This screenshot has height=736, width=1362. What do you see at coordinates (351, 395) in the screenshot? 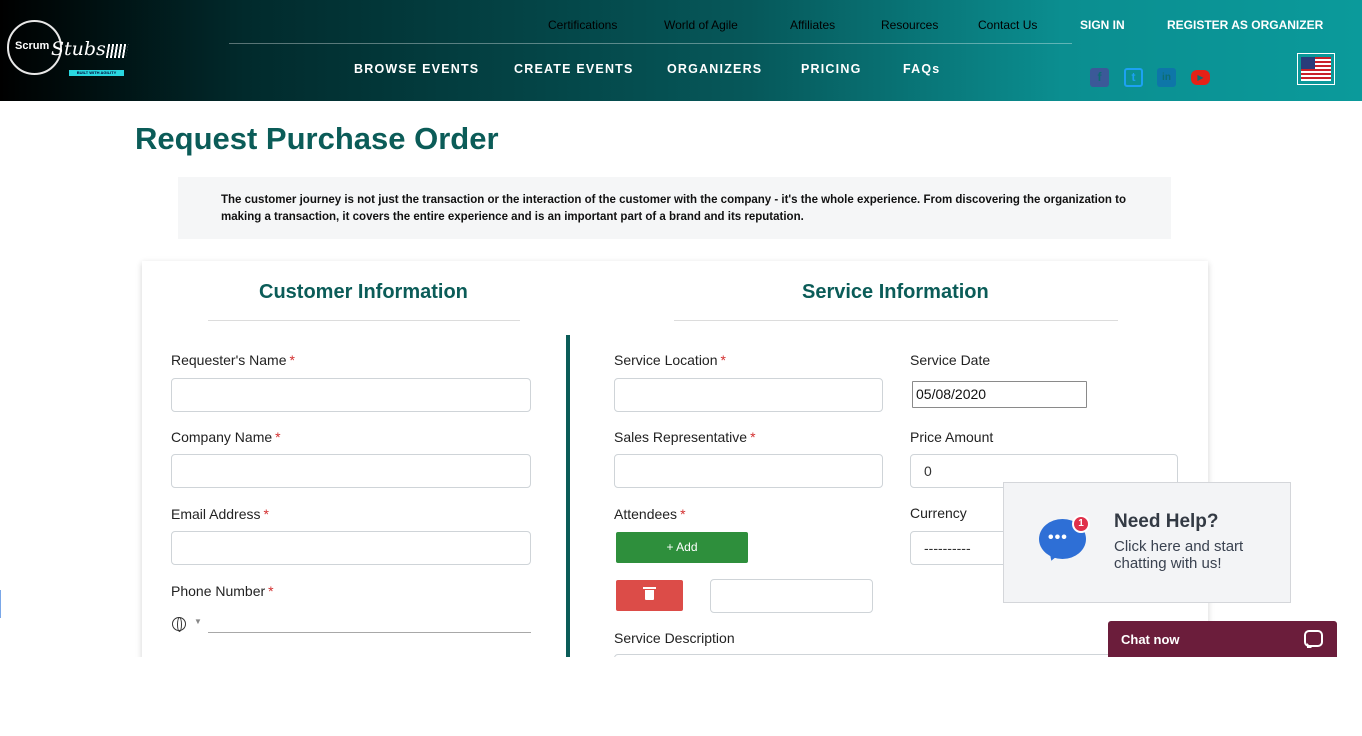
I see `requester-name-input` at bounding box center [351, 395].